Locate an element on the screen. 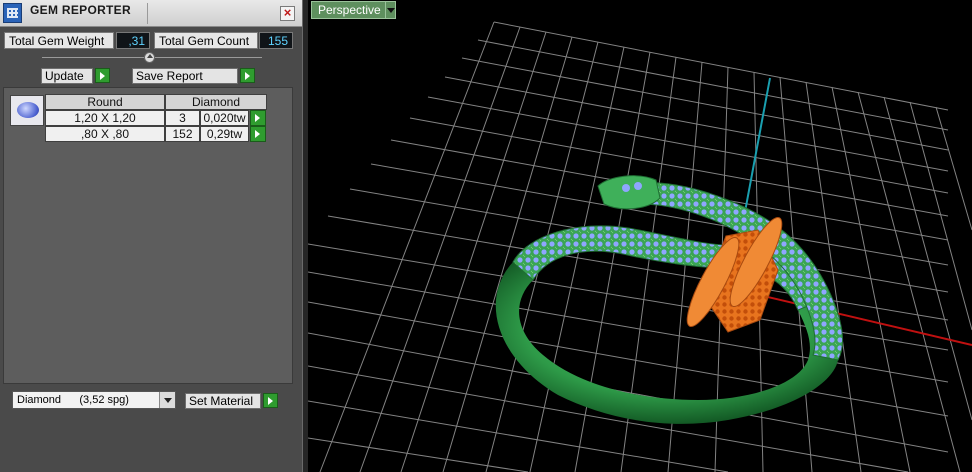 This screenshot has width=972, height=472. update-button: Update is located at coordinates (67, 76).